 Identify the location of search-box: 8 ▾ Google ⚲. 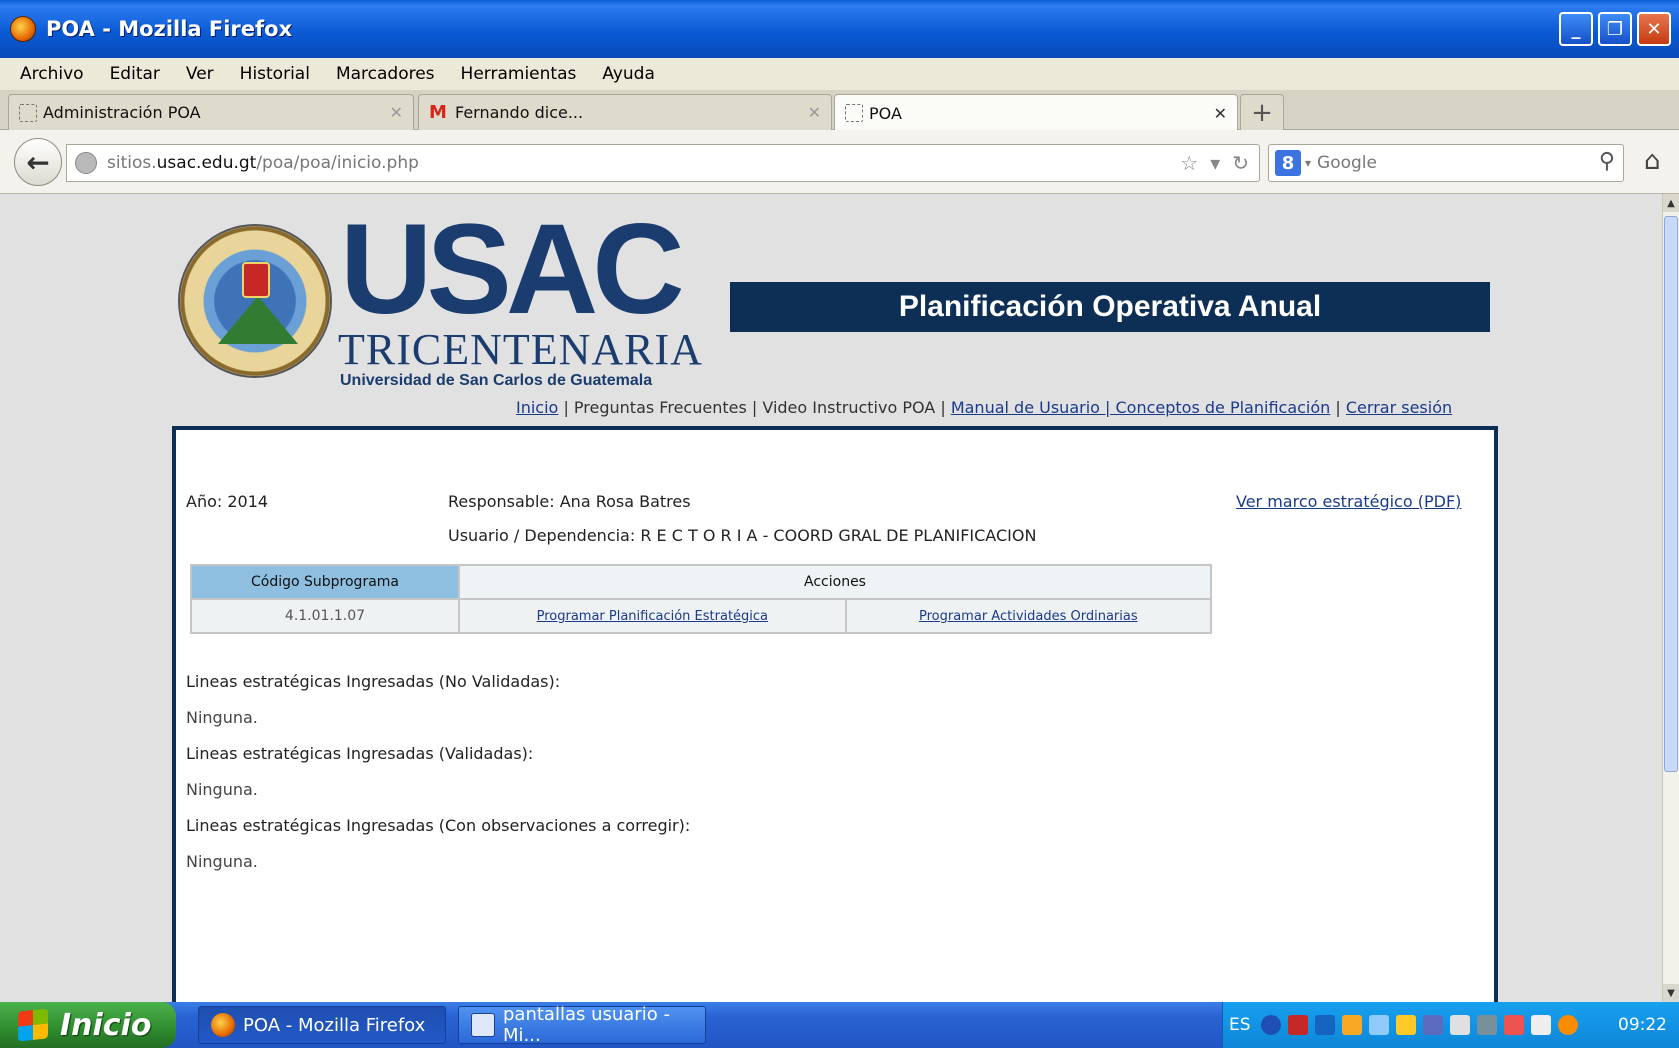
(1446, 163).